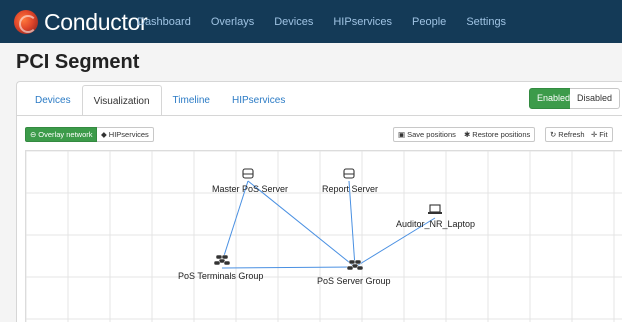  Describe the element at coordinates (191, 100) in the screenshot. I see `tab-timeline: Timeline` at that location.